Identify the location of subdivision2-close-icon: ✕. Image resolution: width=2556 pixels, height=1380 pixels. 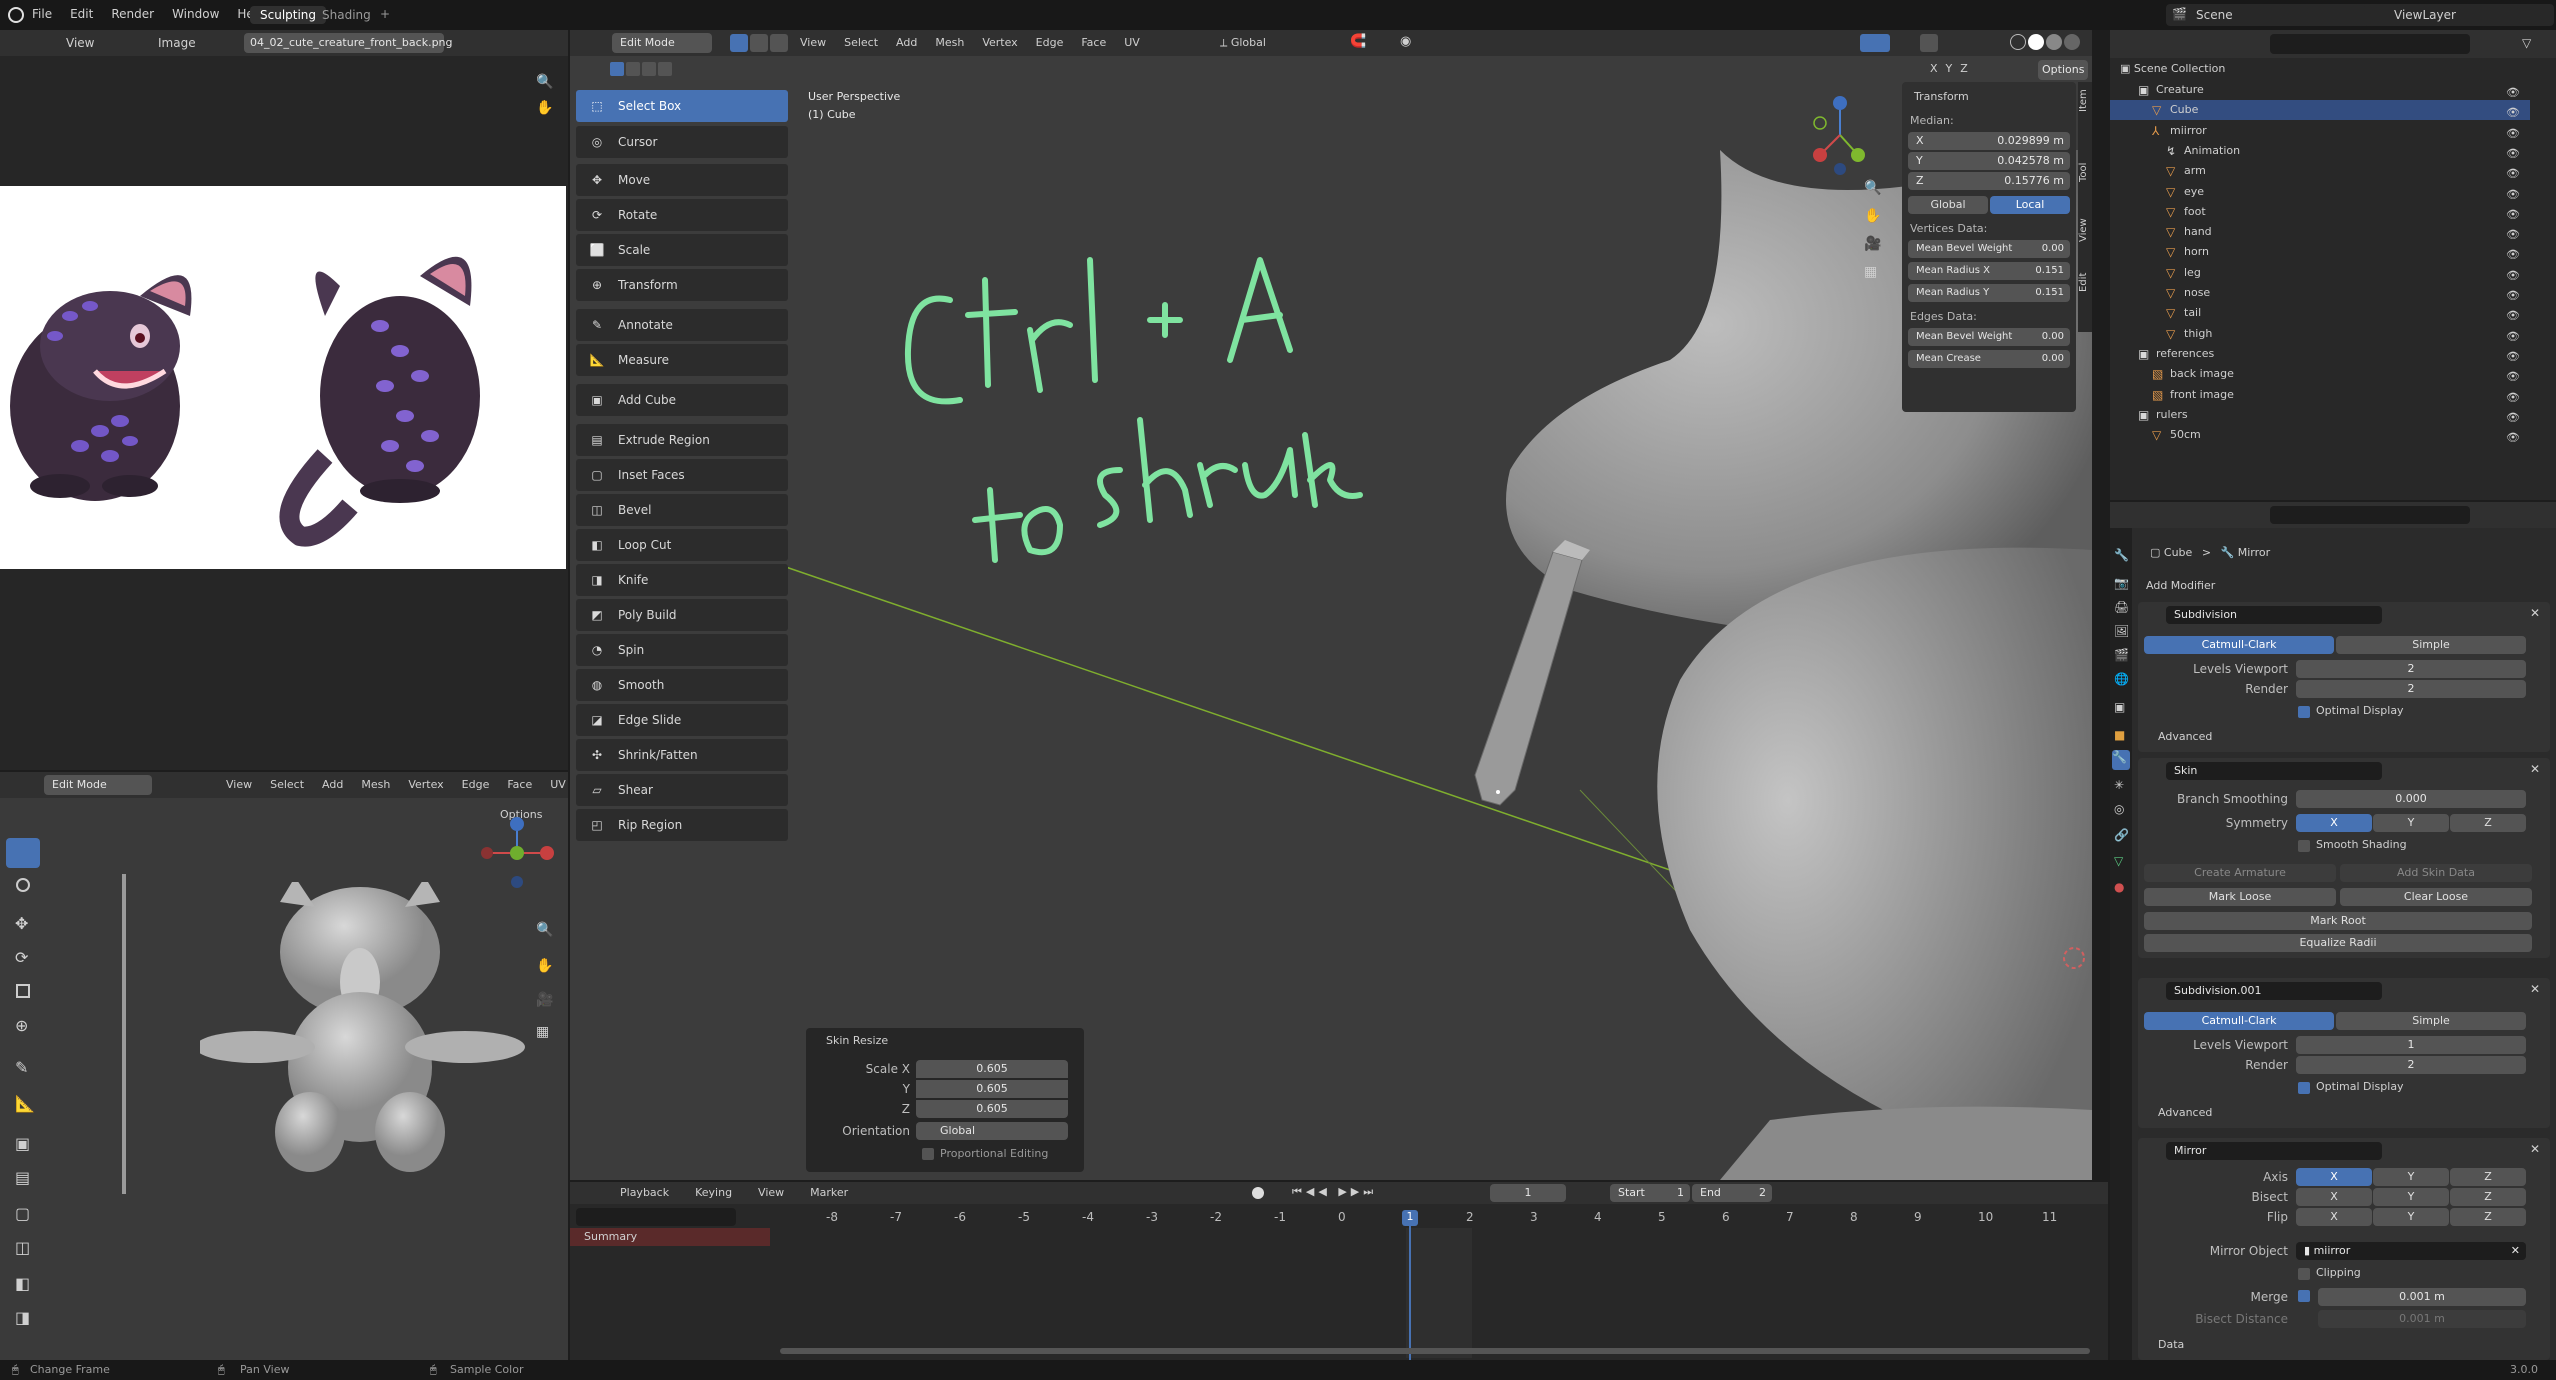
(2535, 989).